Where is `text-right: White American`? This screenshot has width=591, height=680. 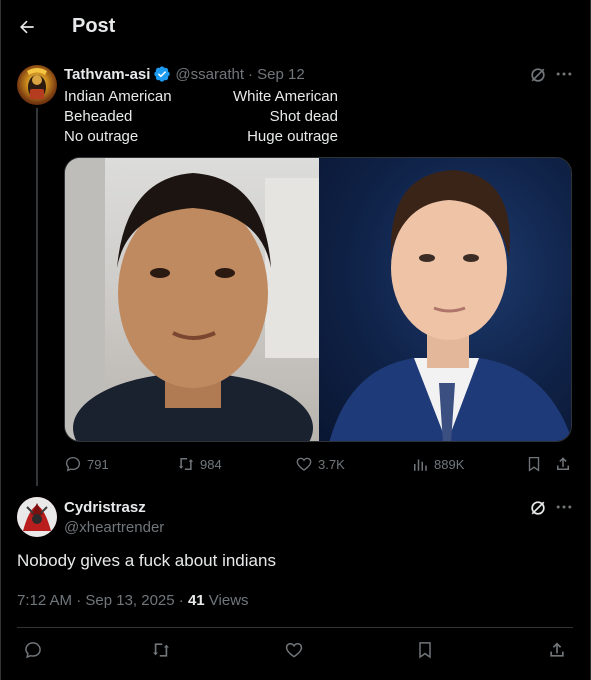 text-right: White American is located at coordinates (285, 96).